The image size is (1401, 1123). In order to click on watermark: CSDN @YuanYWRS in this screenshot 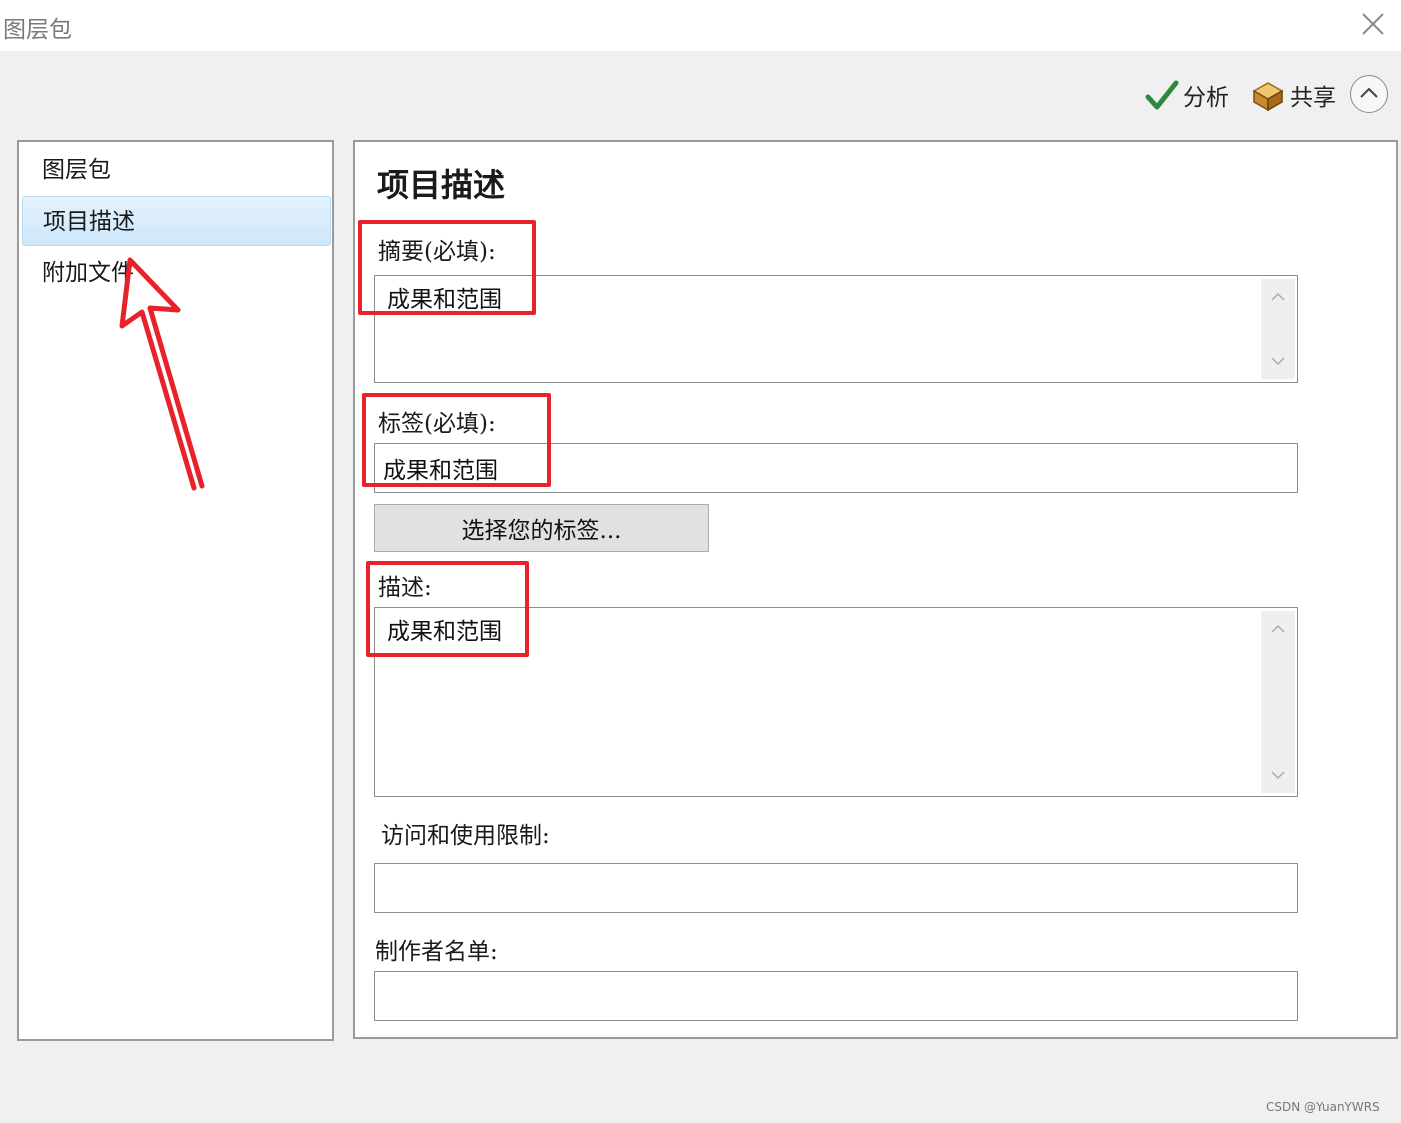, I will do `click(1323, 1107)`.